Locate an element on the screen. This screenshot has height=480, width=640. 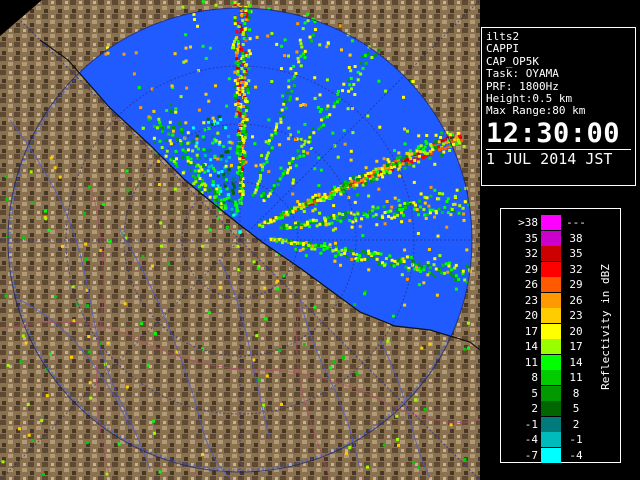
legend-upper-bound: 5 is located at coordinates (576, 408).